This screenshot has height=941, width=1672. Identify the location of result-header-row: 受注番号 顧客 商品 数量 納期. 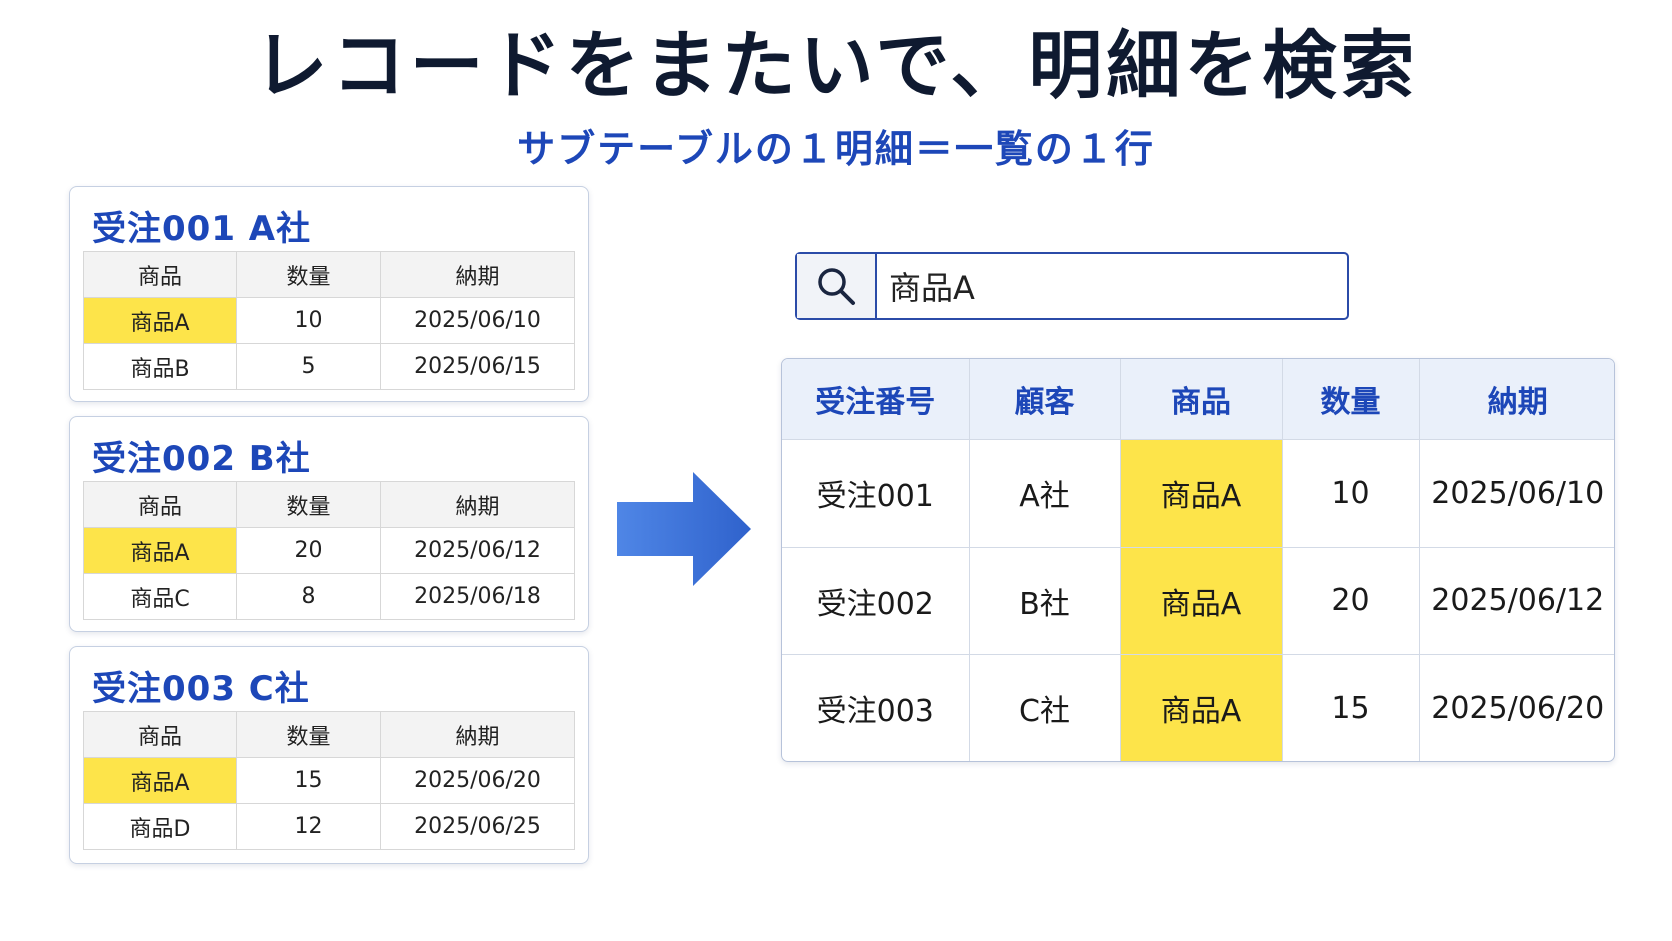
(1198, 399).